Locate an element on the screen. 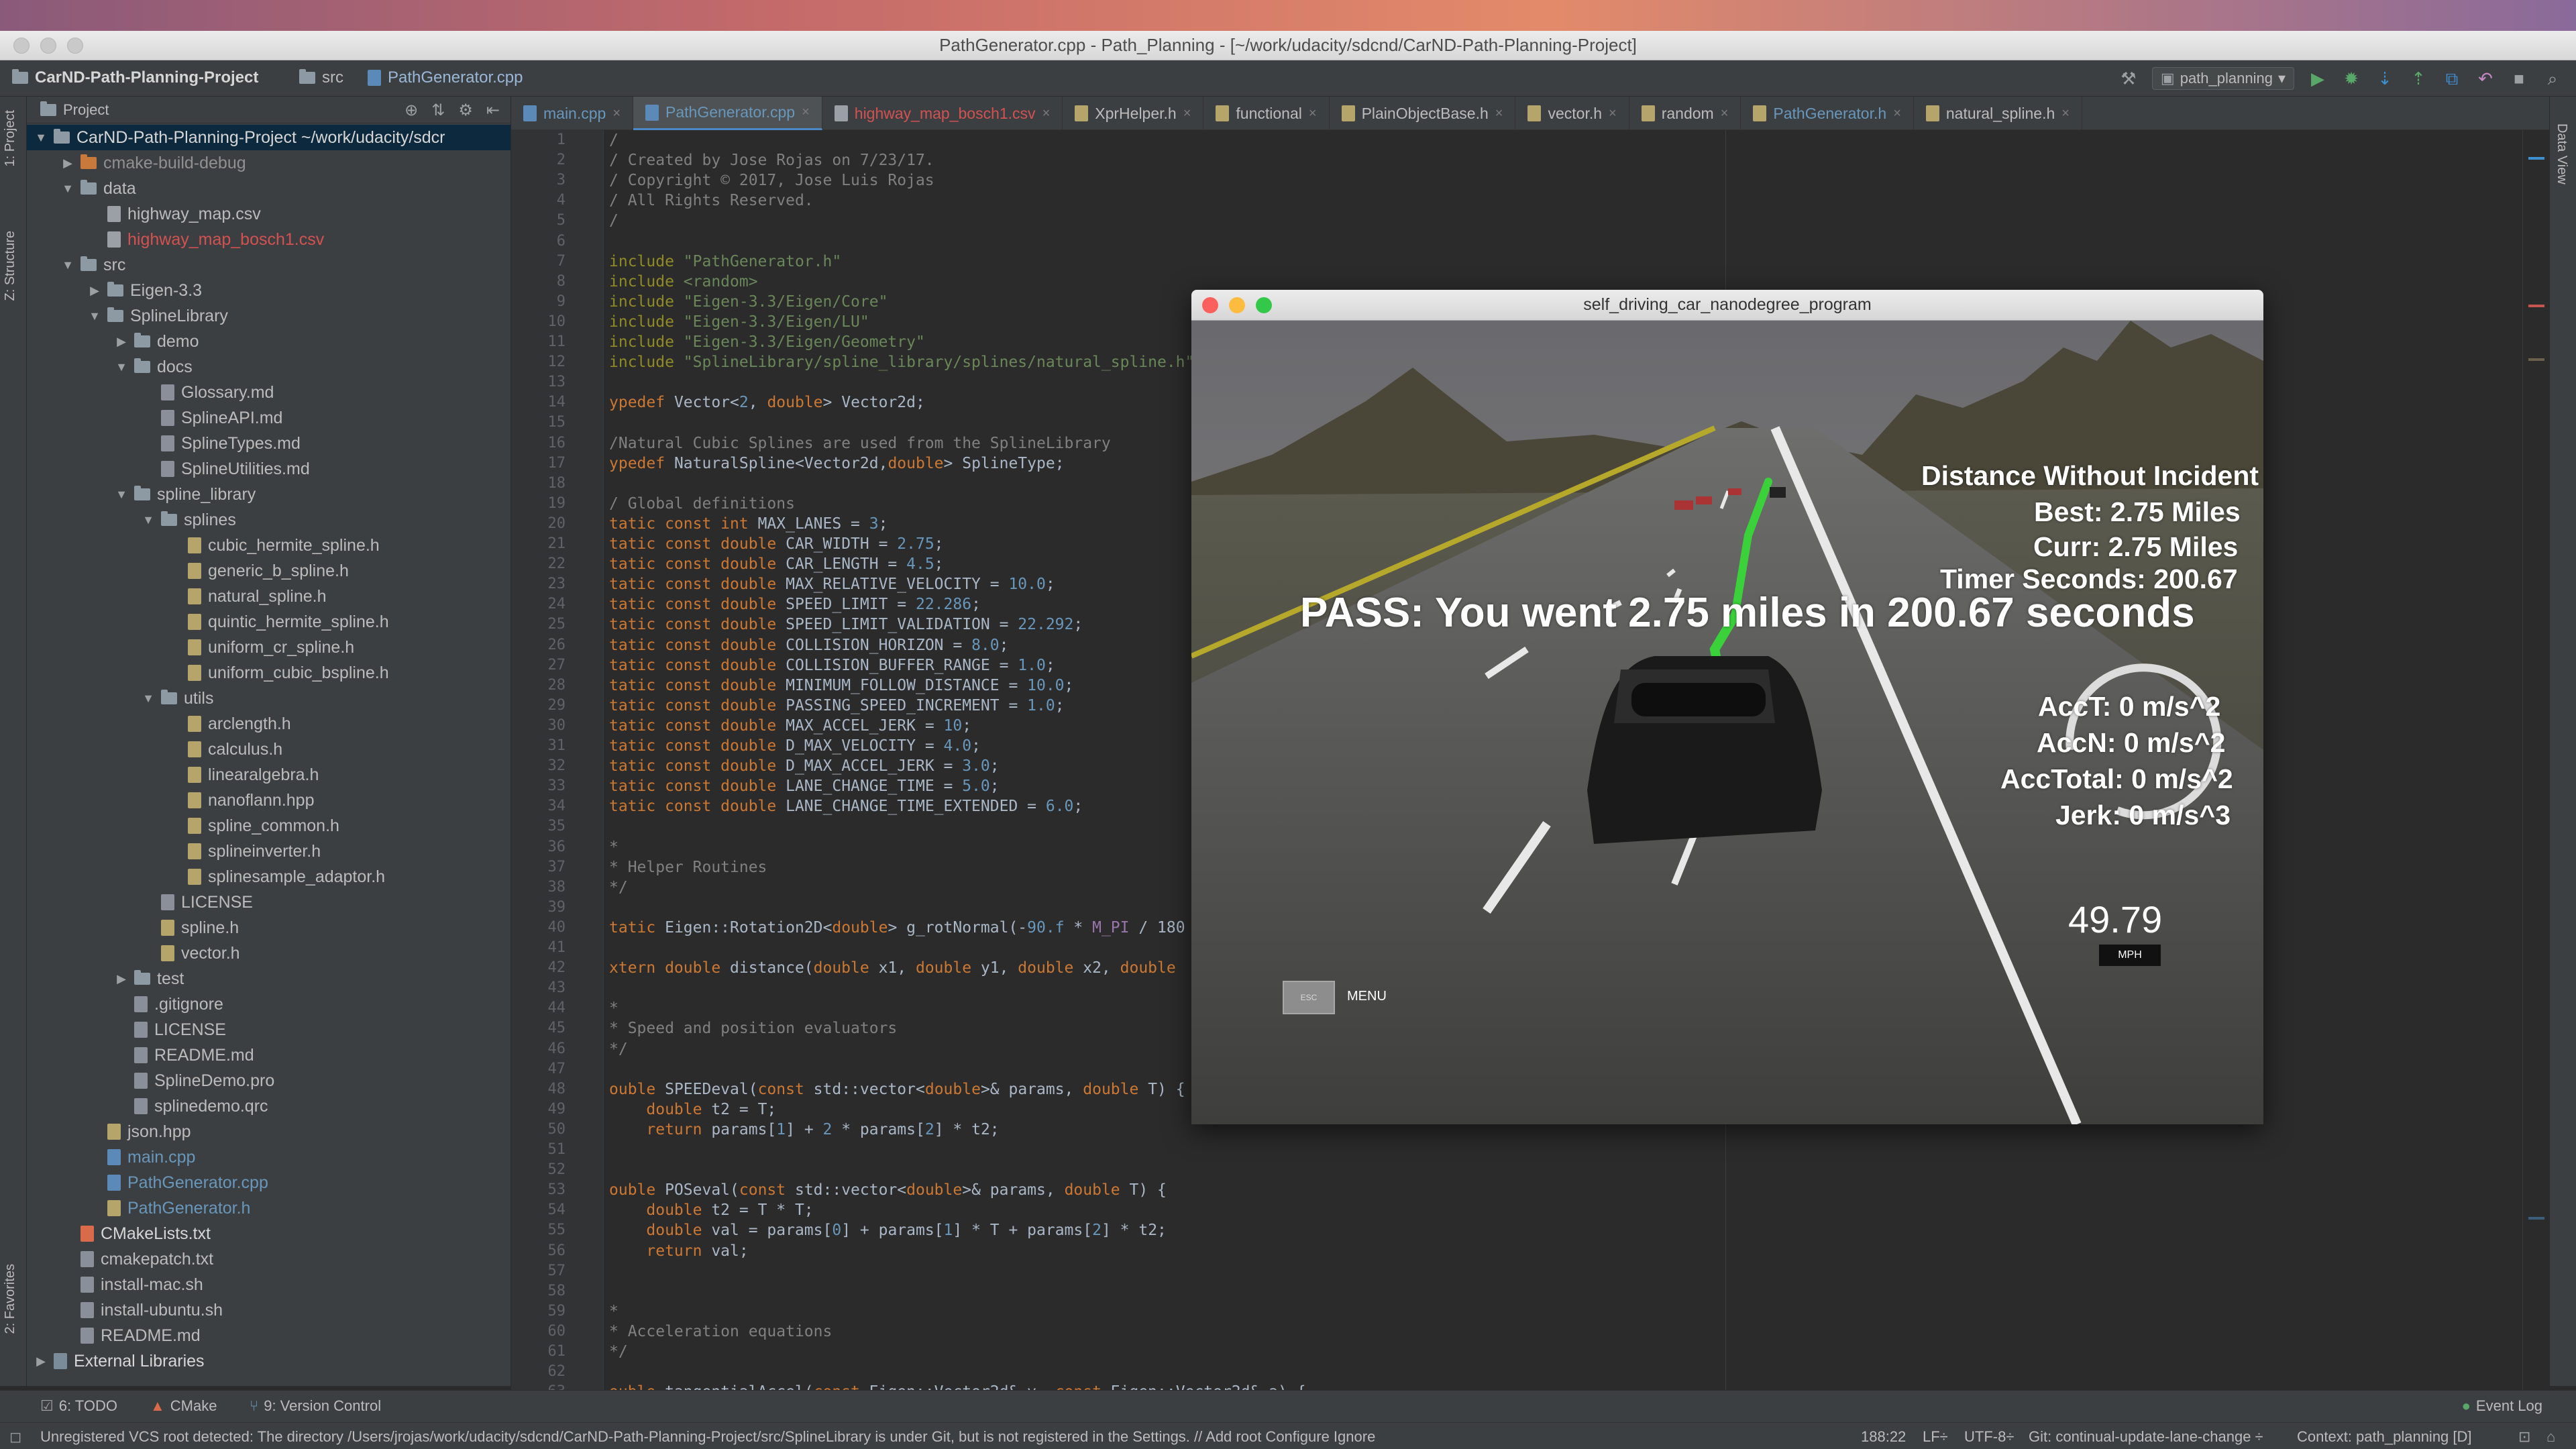 Image resolution: width=2576 pixels, height=1449 pixels. tree-item: install-ubuntu.sh is located at coordinates (269, 1310).